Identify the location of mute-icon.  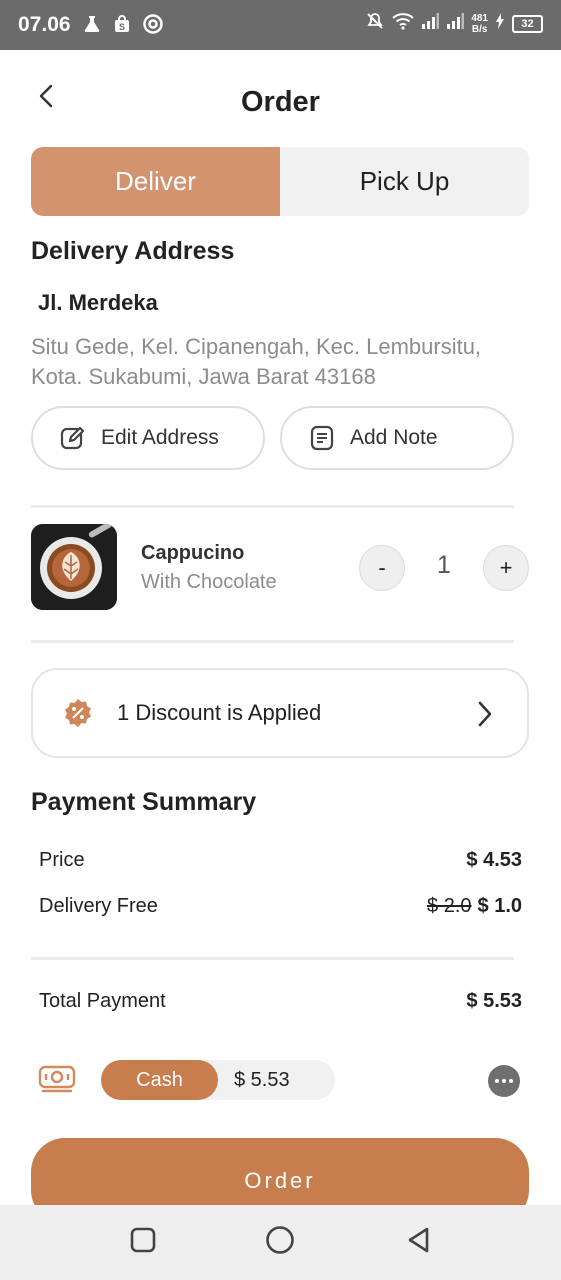
(375, 23).